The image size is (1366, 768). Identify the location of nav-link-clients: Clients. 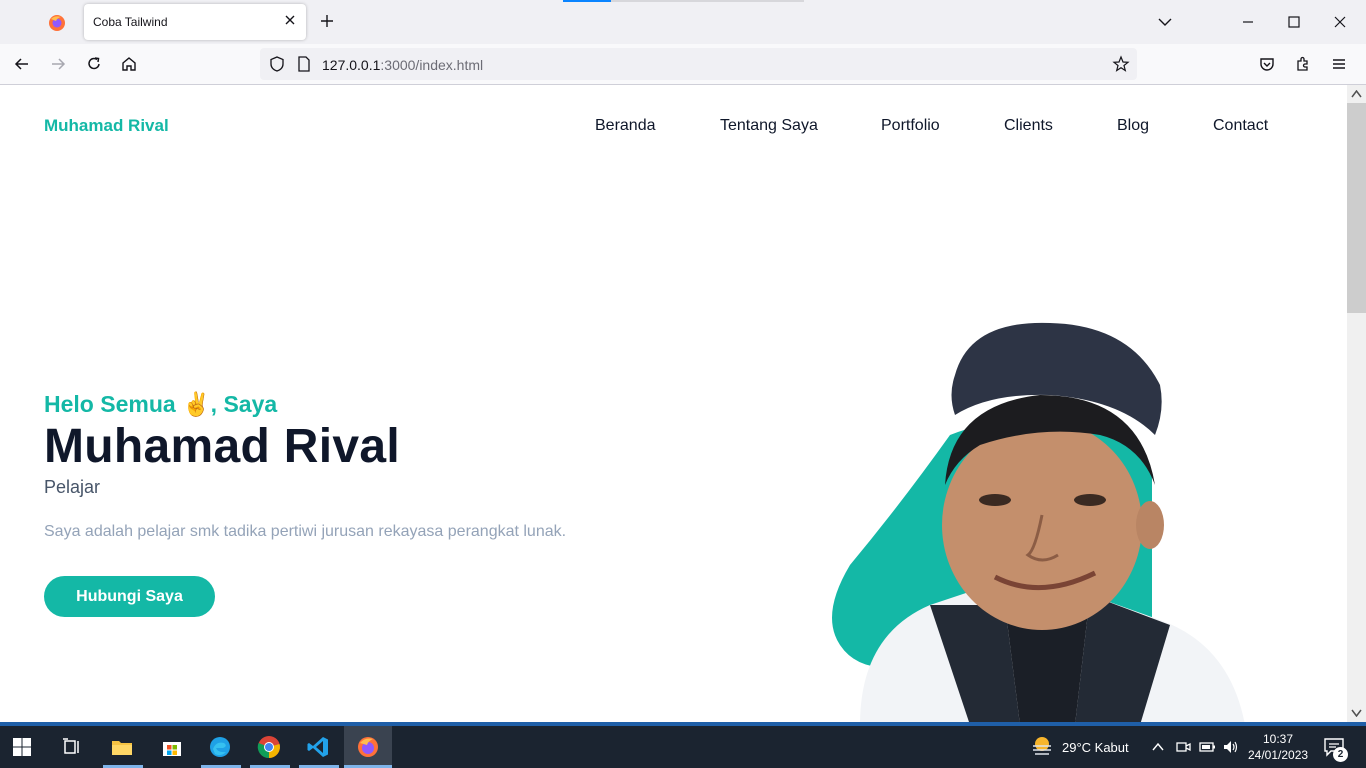
(1028, 126).